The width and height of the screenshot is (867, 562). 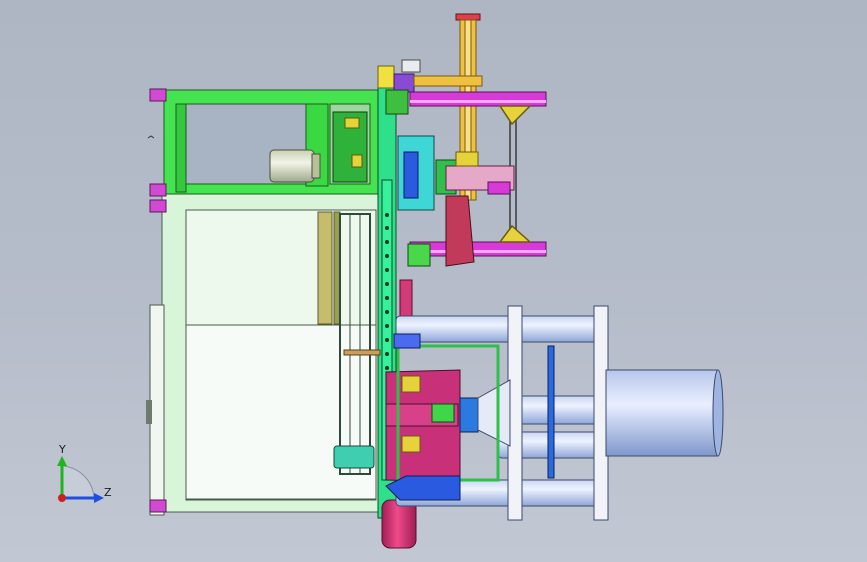 I want to click on drive-motor, so click(x=295, y=166).